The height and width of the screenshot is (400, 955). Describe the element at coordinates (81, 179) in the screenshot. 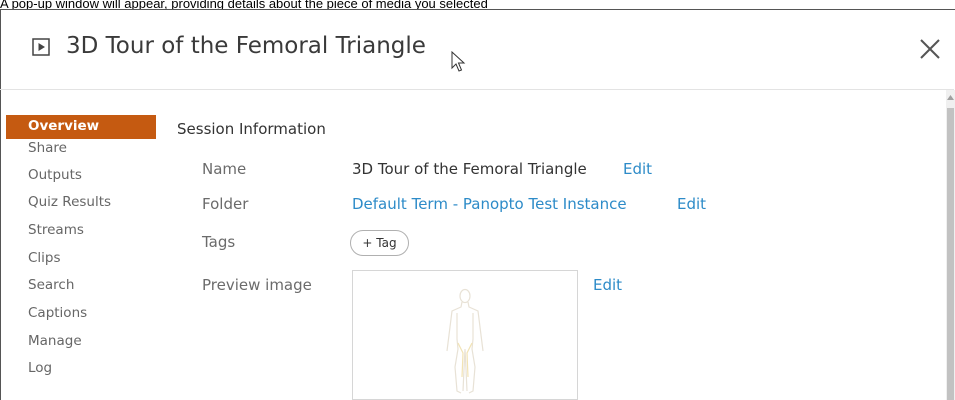

I see `sidebar-item-outputs: Outputs` at that location.